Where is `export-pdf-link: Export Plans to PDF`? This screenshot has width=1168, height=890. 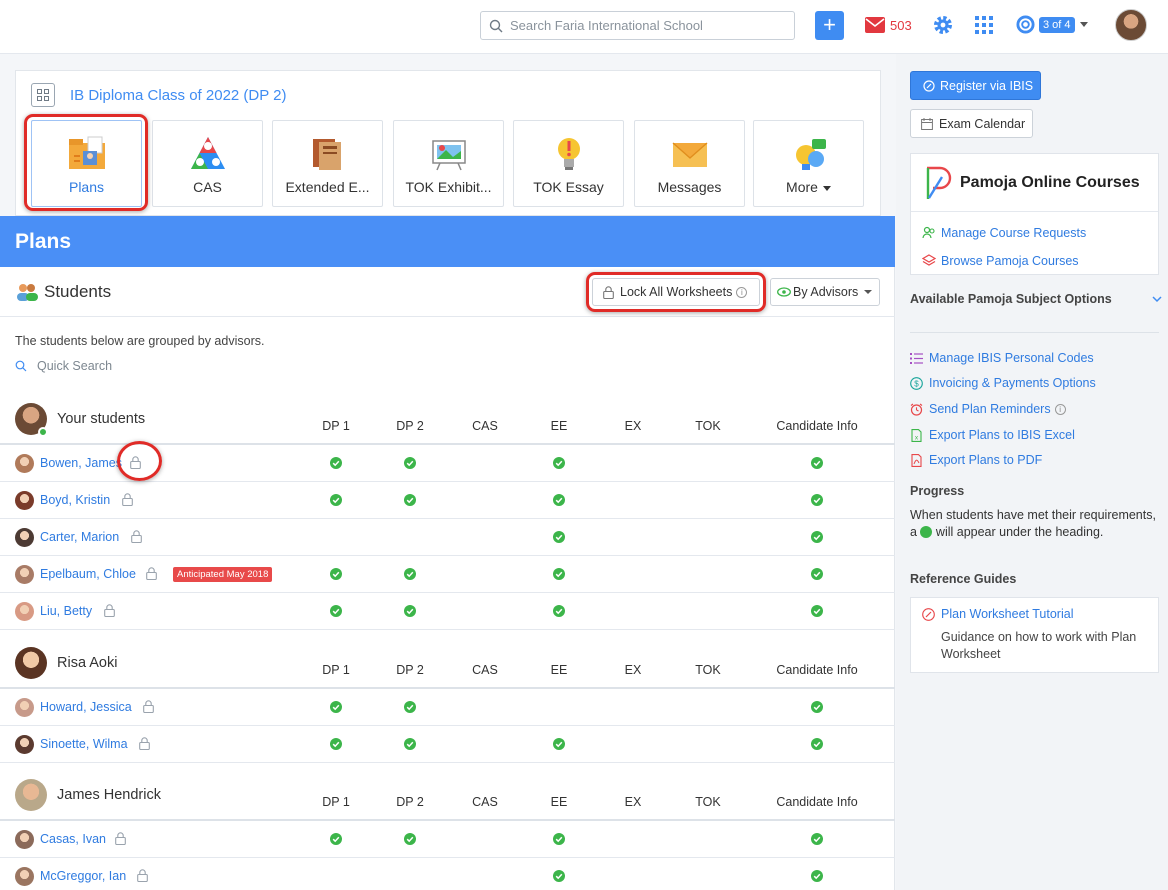 export-pdf-link: Export Plans to PDF is located at coordinates (976, 460).